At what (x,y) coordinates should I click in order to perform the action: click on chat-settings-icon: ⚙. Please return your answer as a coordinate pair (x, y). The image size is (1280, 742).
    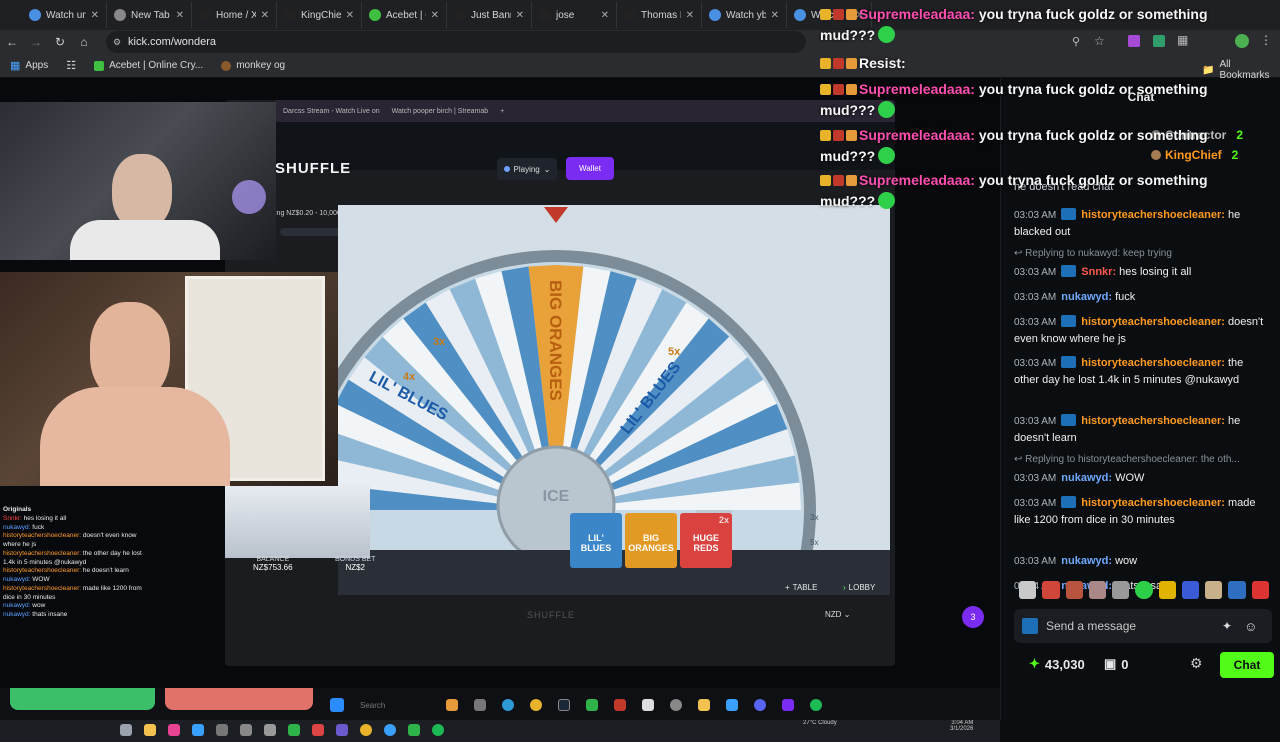
    Looking at the image, I should click on (1196, 663).